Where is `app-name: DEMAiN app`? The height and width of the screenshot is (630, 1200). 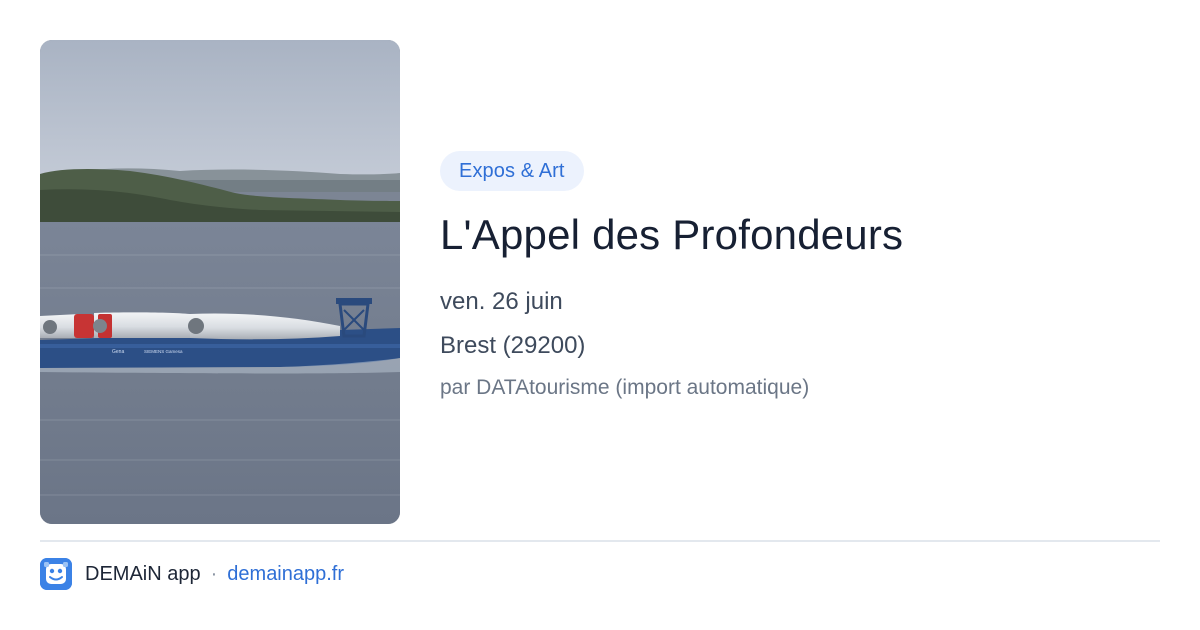
app-name: DEMAiN app is located at coordinates (143, 573).